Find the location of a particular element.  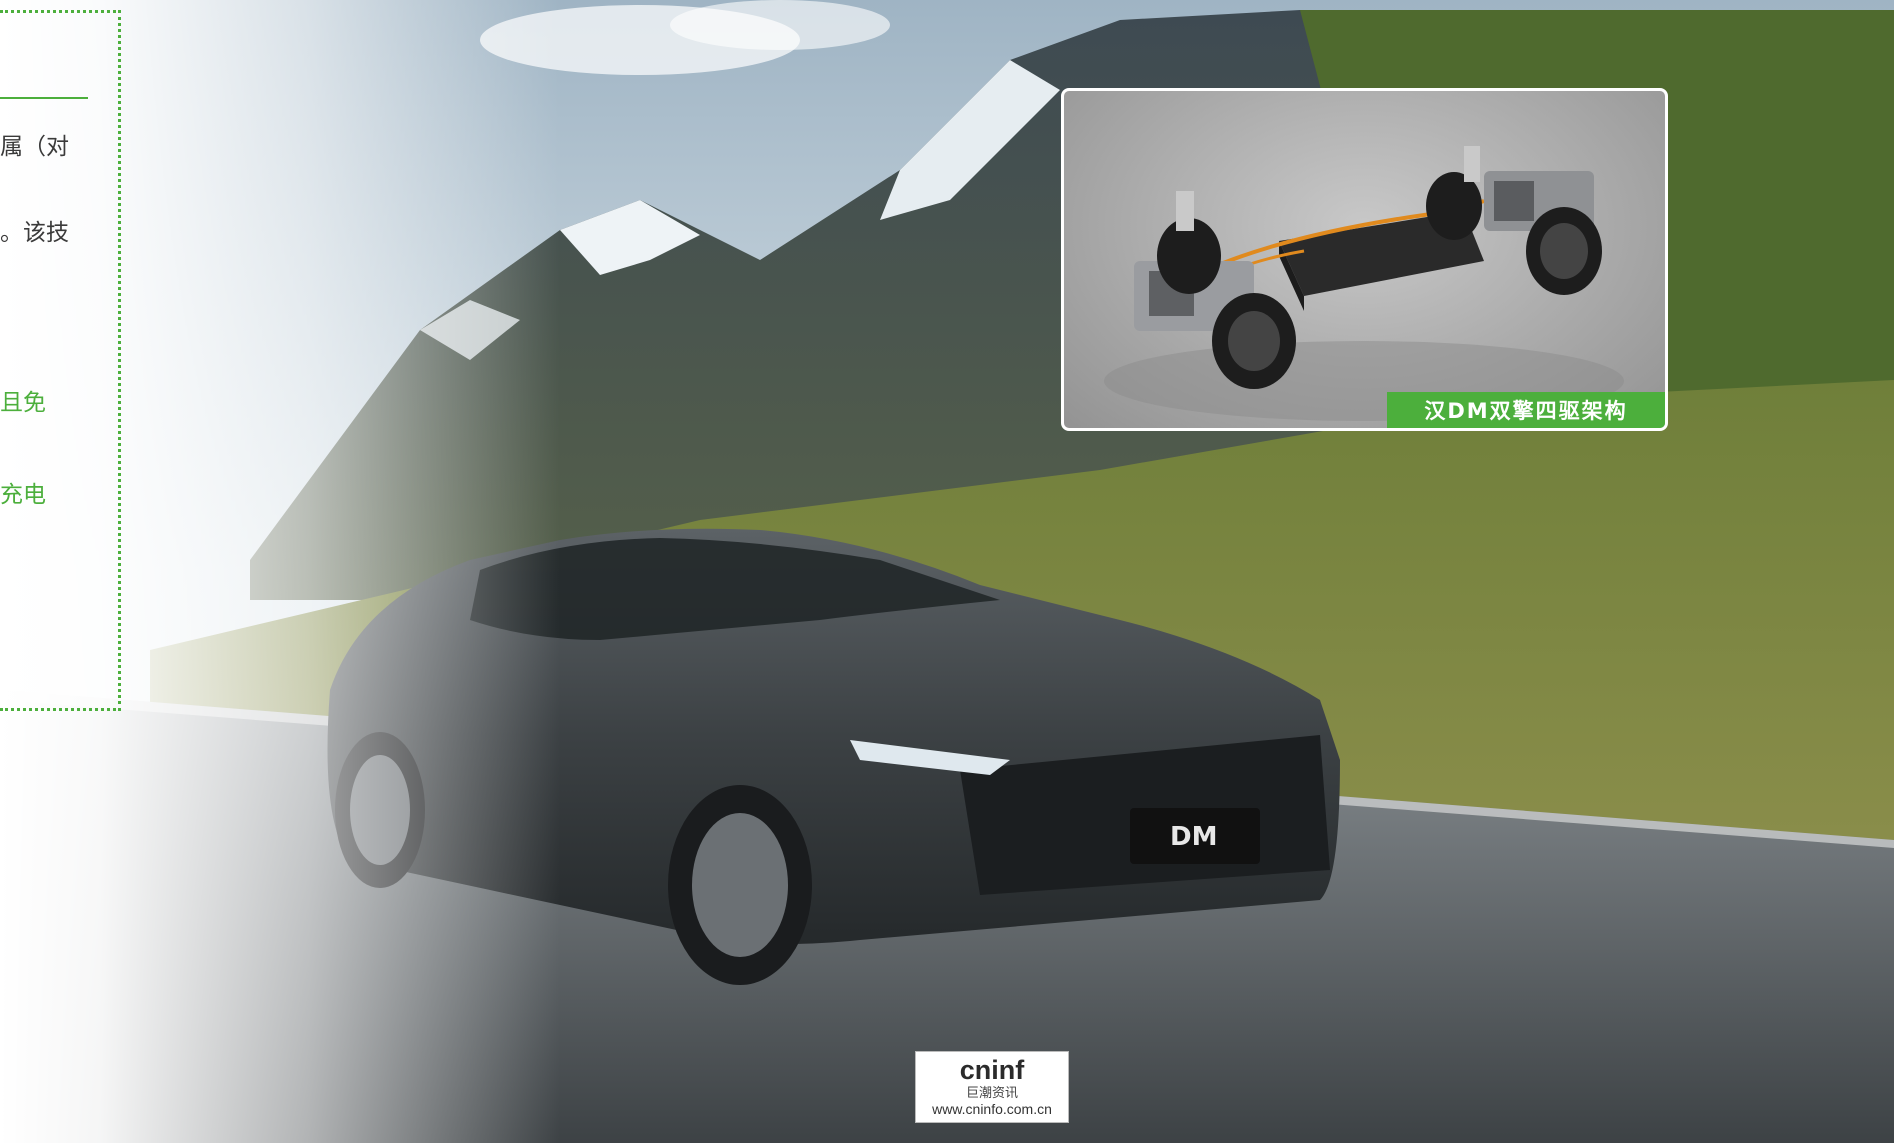

text-fragment-3: 且免 is located at coordinates (23, 403).